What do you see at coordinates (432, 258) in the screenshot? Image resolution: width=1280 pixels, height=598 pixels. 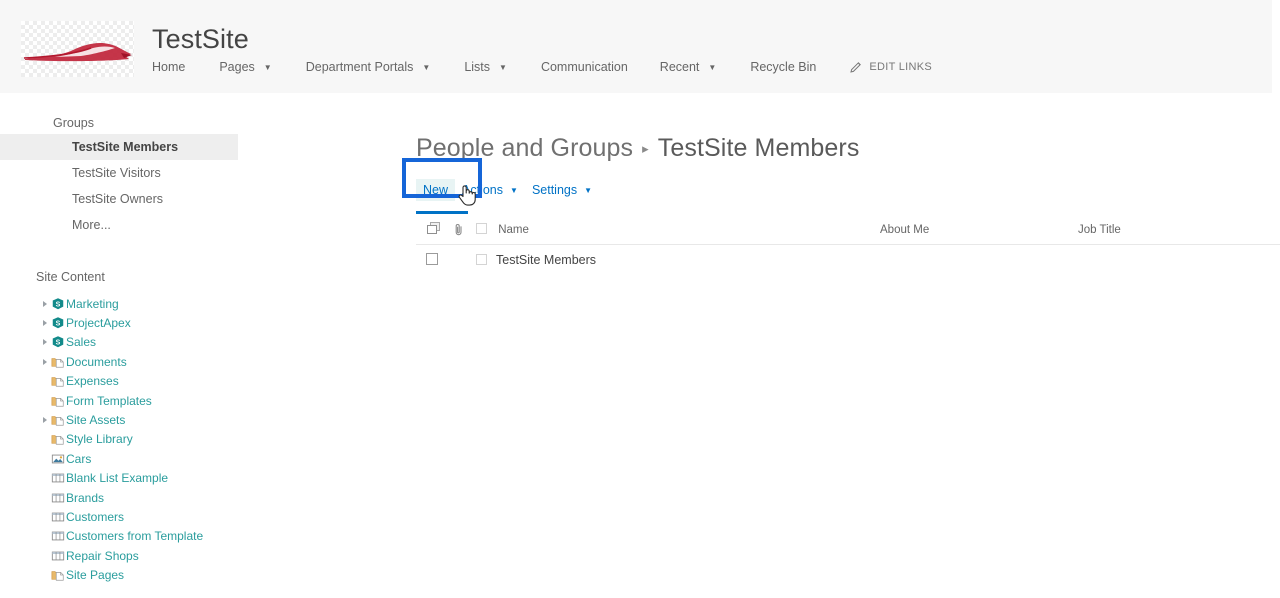 I see `row-checkbox` at bounding box center [432, 258].